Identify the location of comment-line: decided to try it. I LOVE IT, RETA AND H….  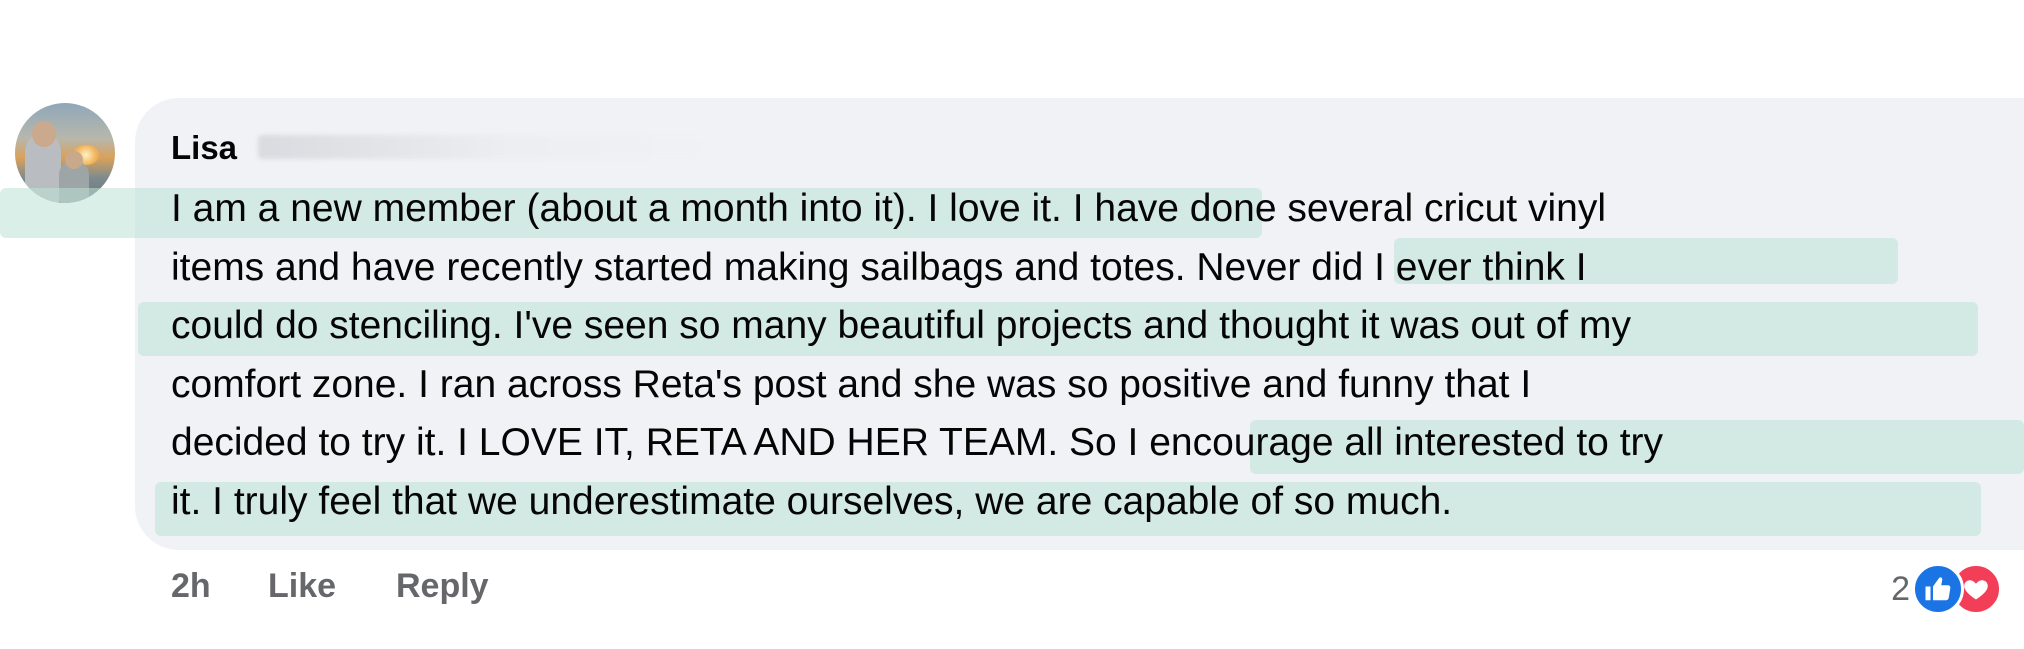
(917, 442).